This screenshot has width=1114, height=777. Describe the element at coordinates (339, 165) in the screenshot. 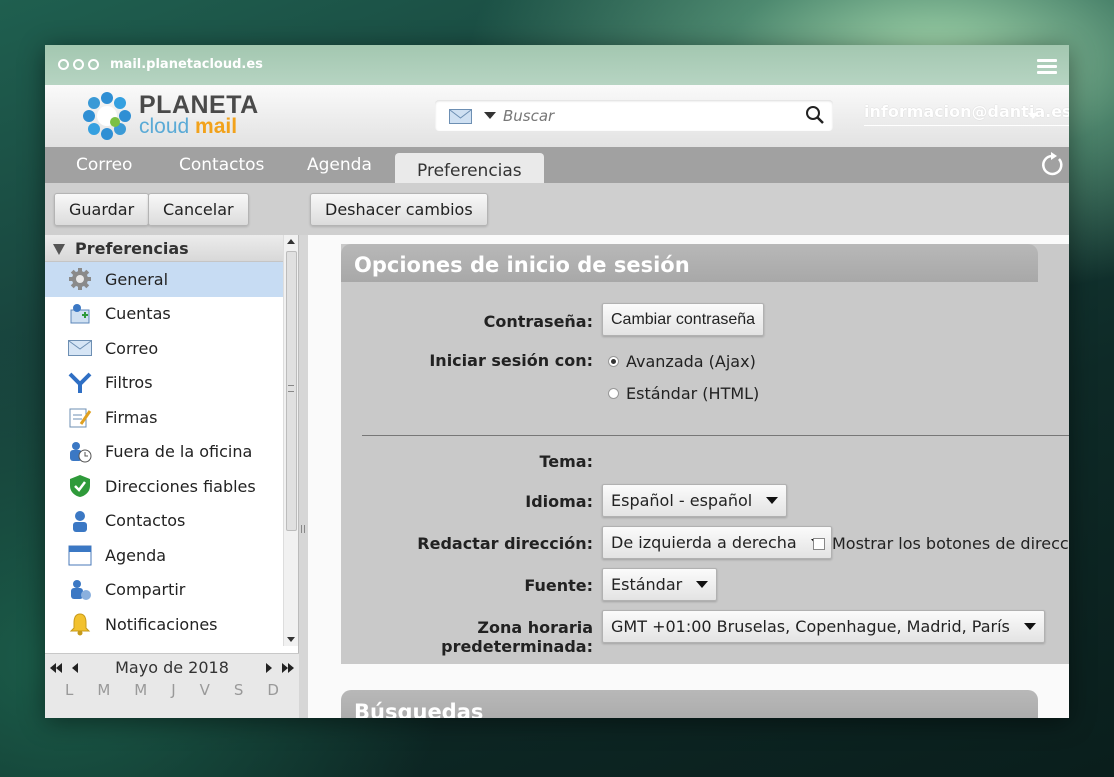

I see `tab-agenda: Agenda` at that location.